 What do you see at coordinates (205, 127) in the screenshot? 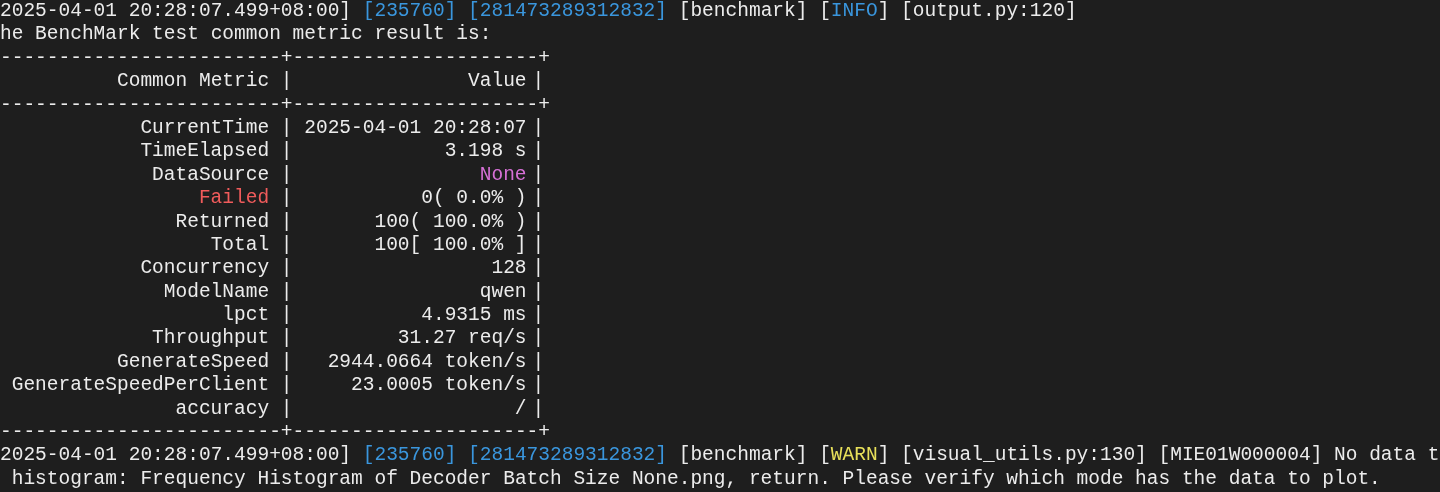
I see `metric-label: CurrentTime` at bounding box center [205, 127].